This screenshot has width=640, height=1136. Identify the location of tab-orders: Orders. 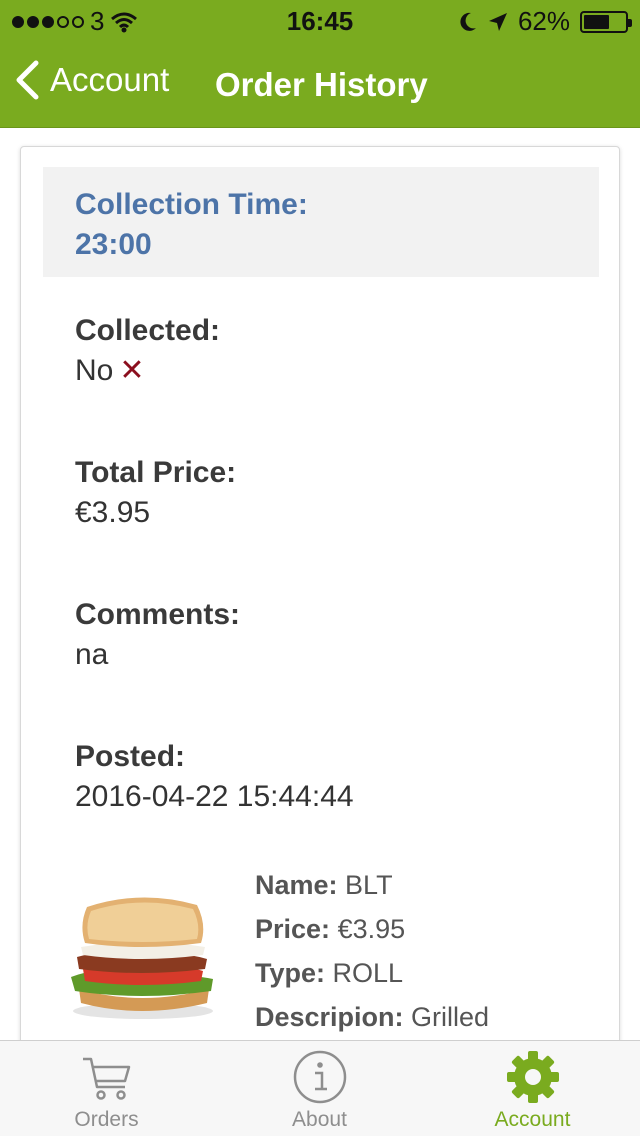
(106, 1088).